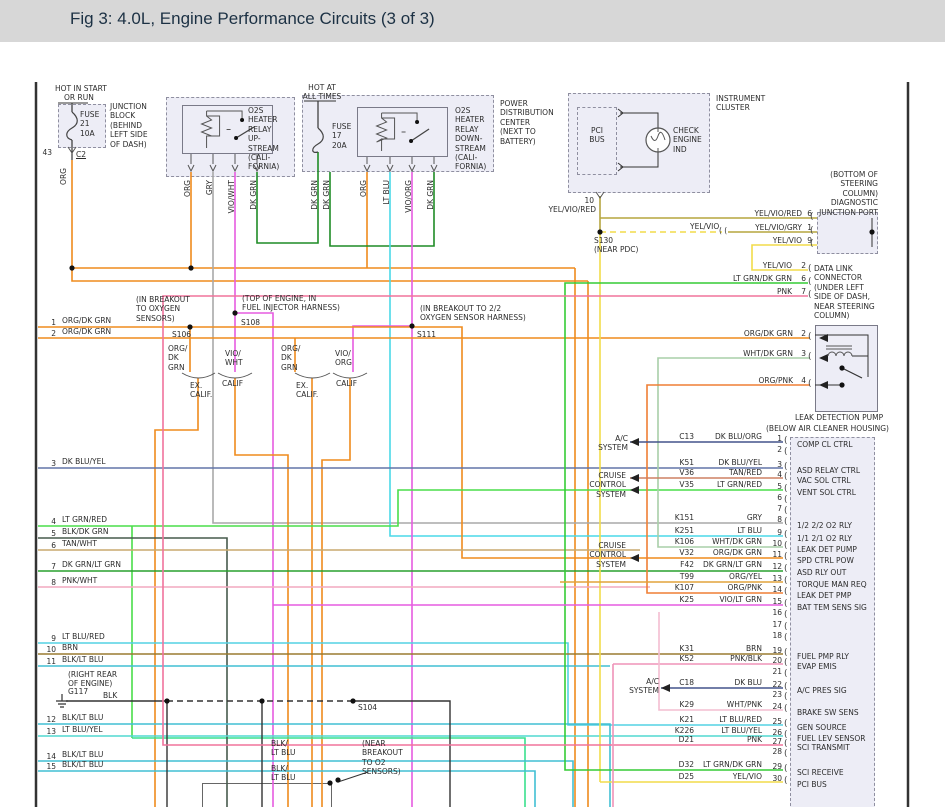  Describe the element at coordinates (777, 671) in the screenshot. I see `pcm-pin-number: 21` at that location.